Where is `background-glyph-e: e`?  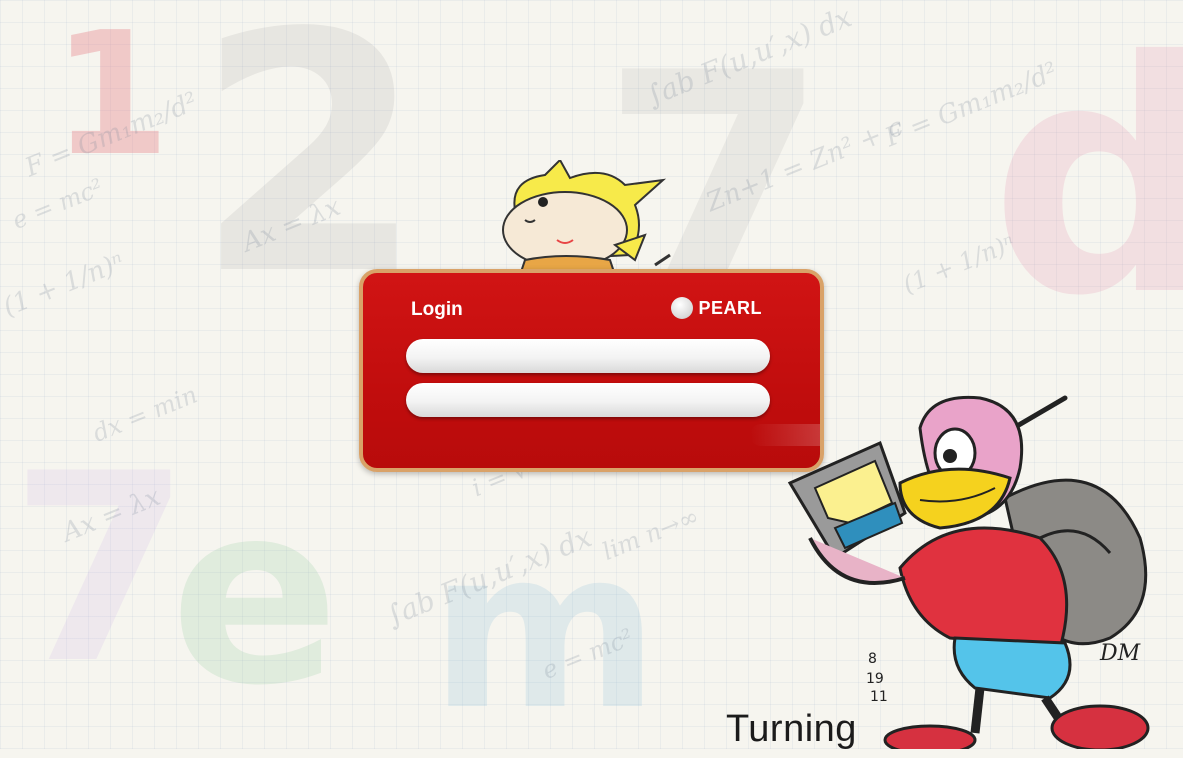 background-glyph-e: e is located at coordinates (255, 594).